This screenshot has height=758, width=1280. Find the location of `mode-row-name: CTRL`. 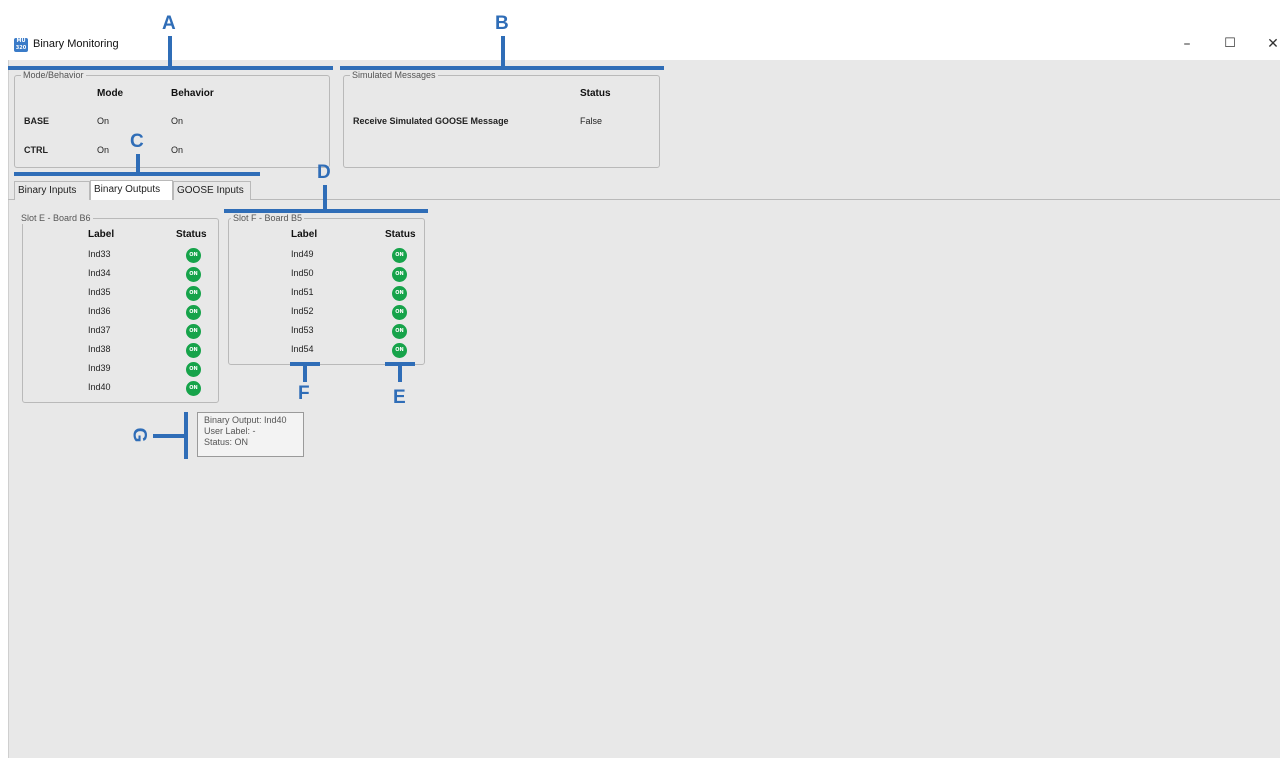

mode-row-name: CTRL is located at coordinates (36, 150).